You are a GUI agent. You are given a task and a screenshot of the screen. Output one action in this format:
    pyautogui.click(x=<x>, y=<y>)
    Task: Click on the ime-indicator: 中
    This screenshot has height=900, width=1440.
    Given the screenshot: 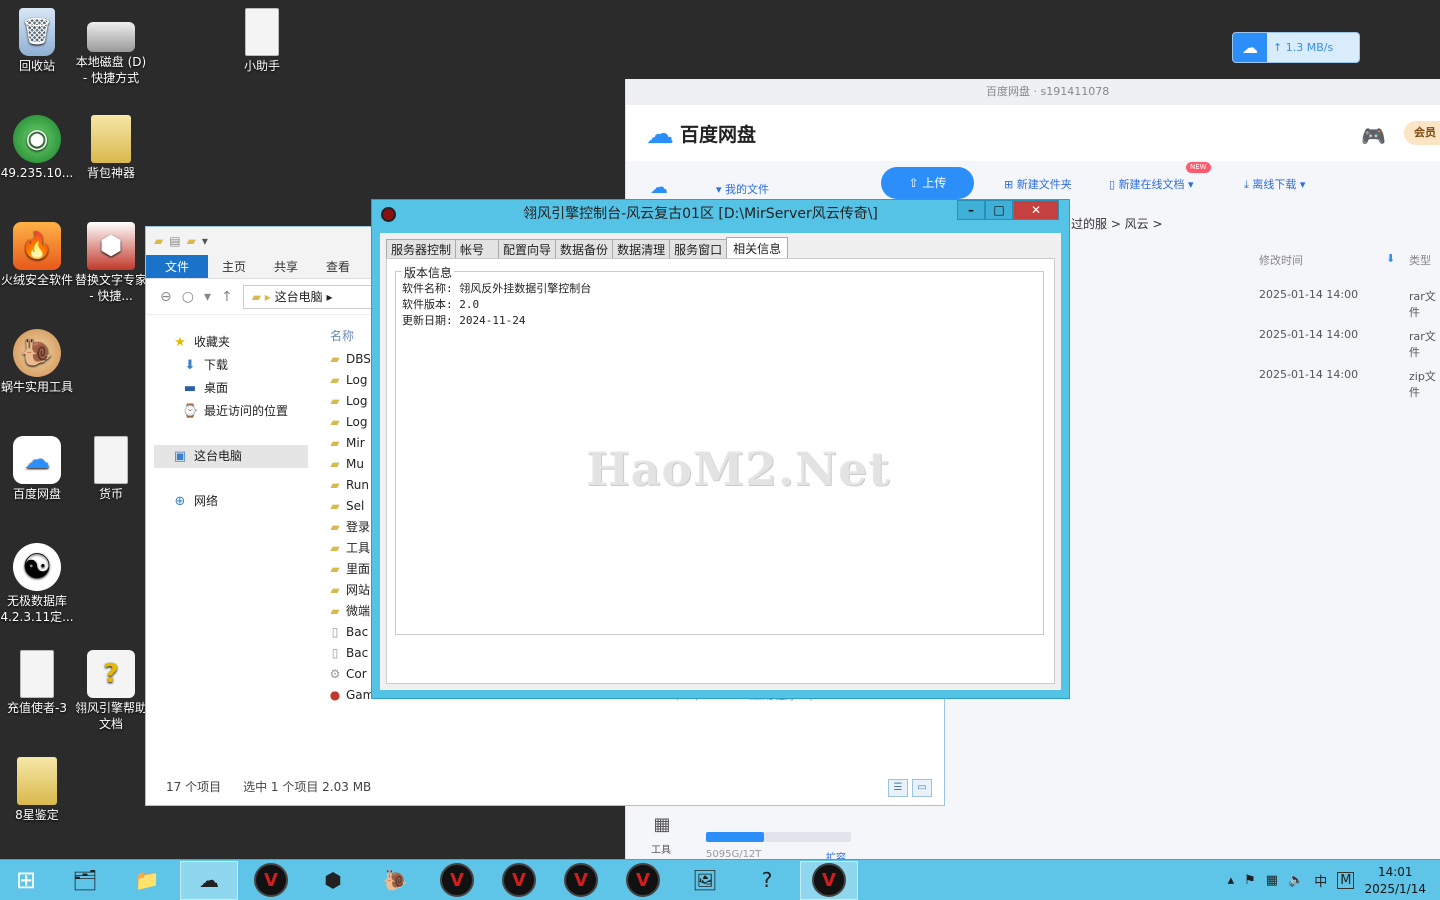 What is the action you would take?
    pyautogui.click(x=1320, y=880)
    